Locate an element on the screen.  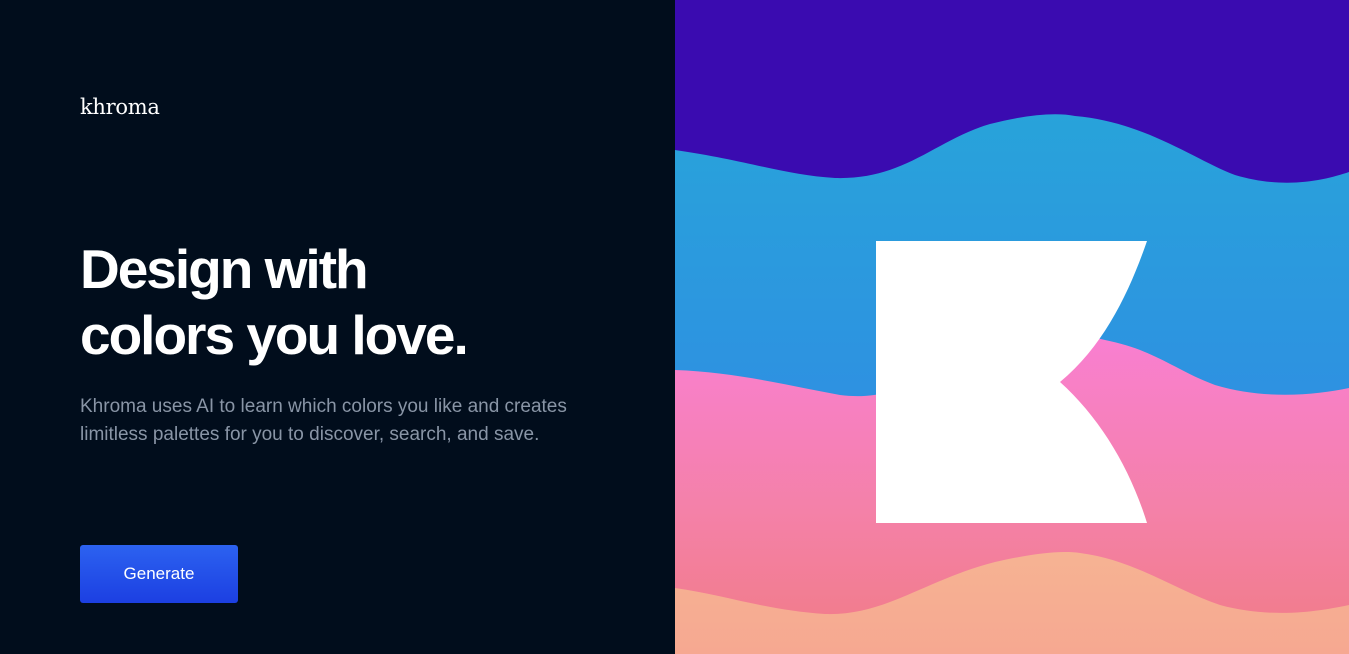
hero-headline: Design with colors you love. is located at coordinates (360, 302).